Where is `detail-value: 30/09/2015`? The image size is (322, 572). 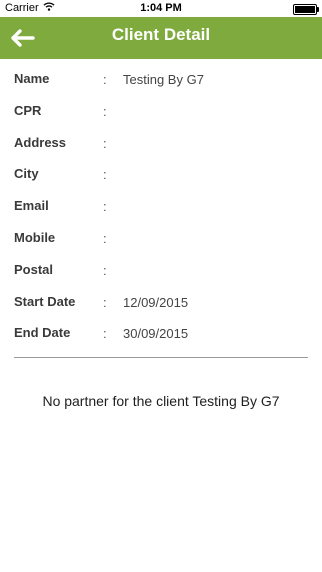 detail-value: 30/09/2015 is located at coordinates (156, 334).